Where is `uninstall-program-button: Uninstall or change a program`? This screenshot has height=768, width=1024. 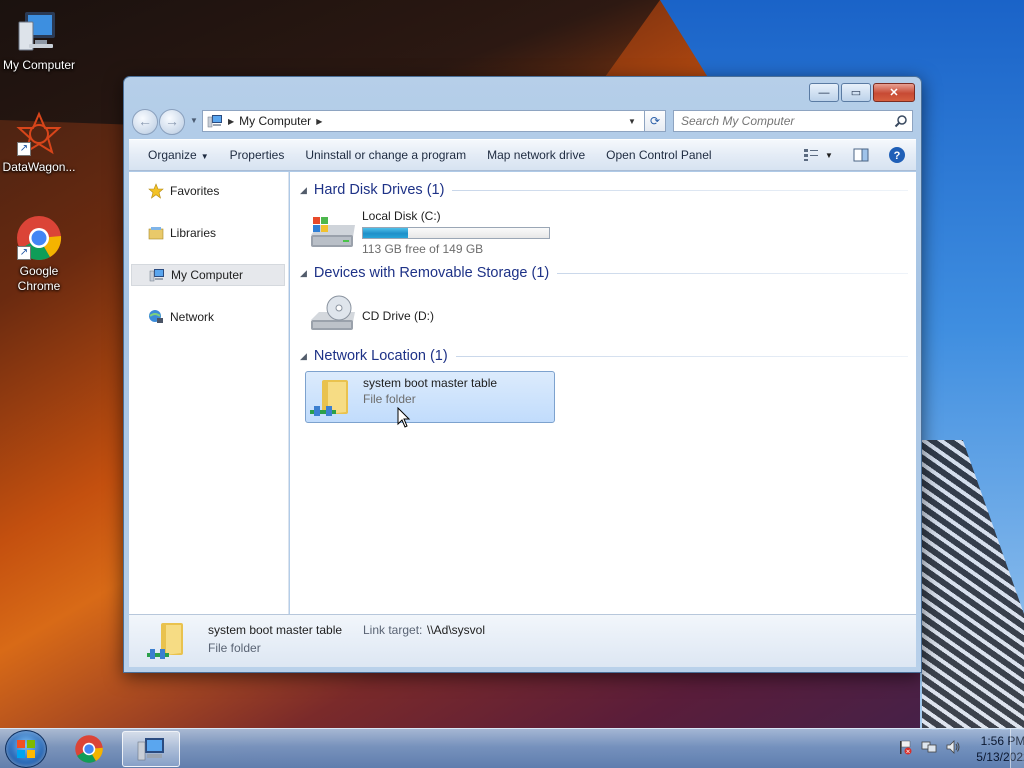
uninstall-program-button: Uninstall or change a program is located at coordinates (385, 155).